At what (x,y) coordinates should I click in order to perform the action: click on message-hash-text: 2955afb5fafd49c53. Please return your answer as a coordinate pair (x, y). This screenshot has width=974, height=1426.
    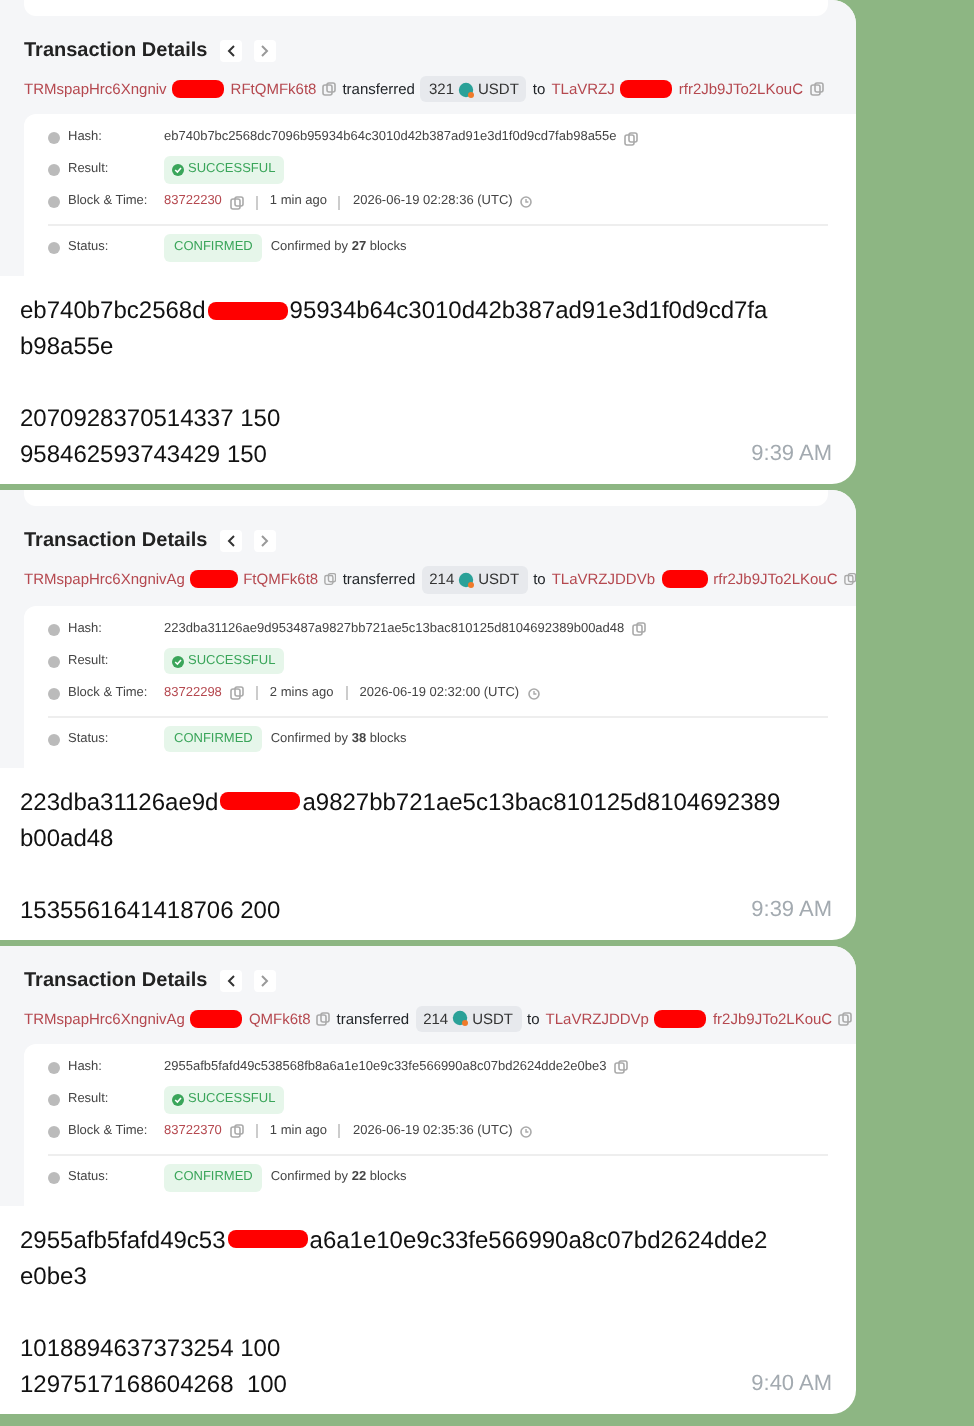
    Looking at the image, I should click on (123, 1240).